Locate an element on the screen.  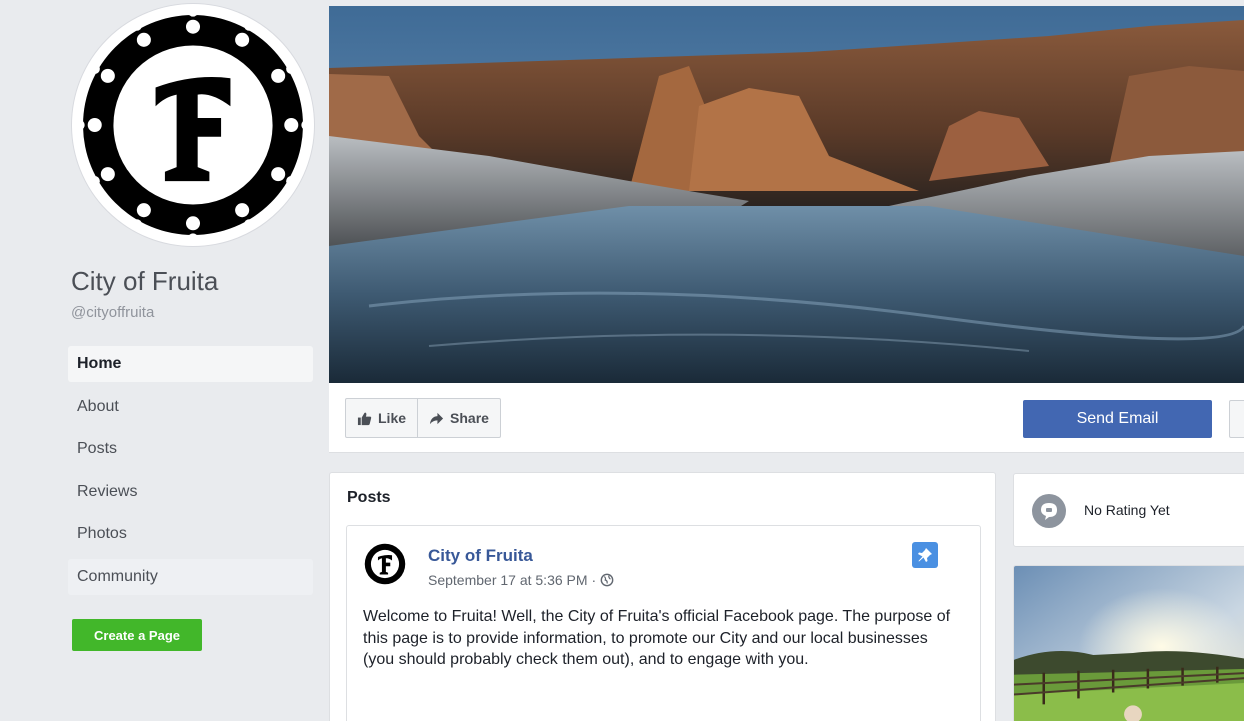
nav-item-about: About is located at coordinates (190, 407).